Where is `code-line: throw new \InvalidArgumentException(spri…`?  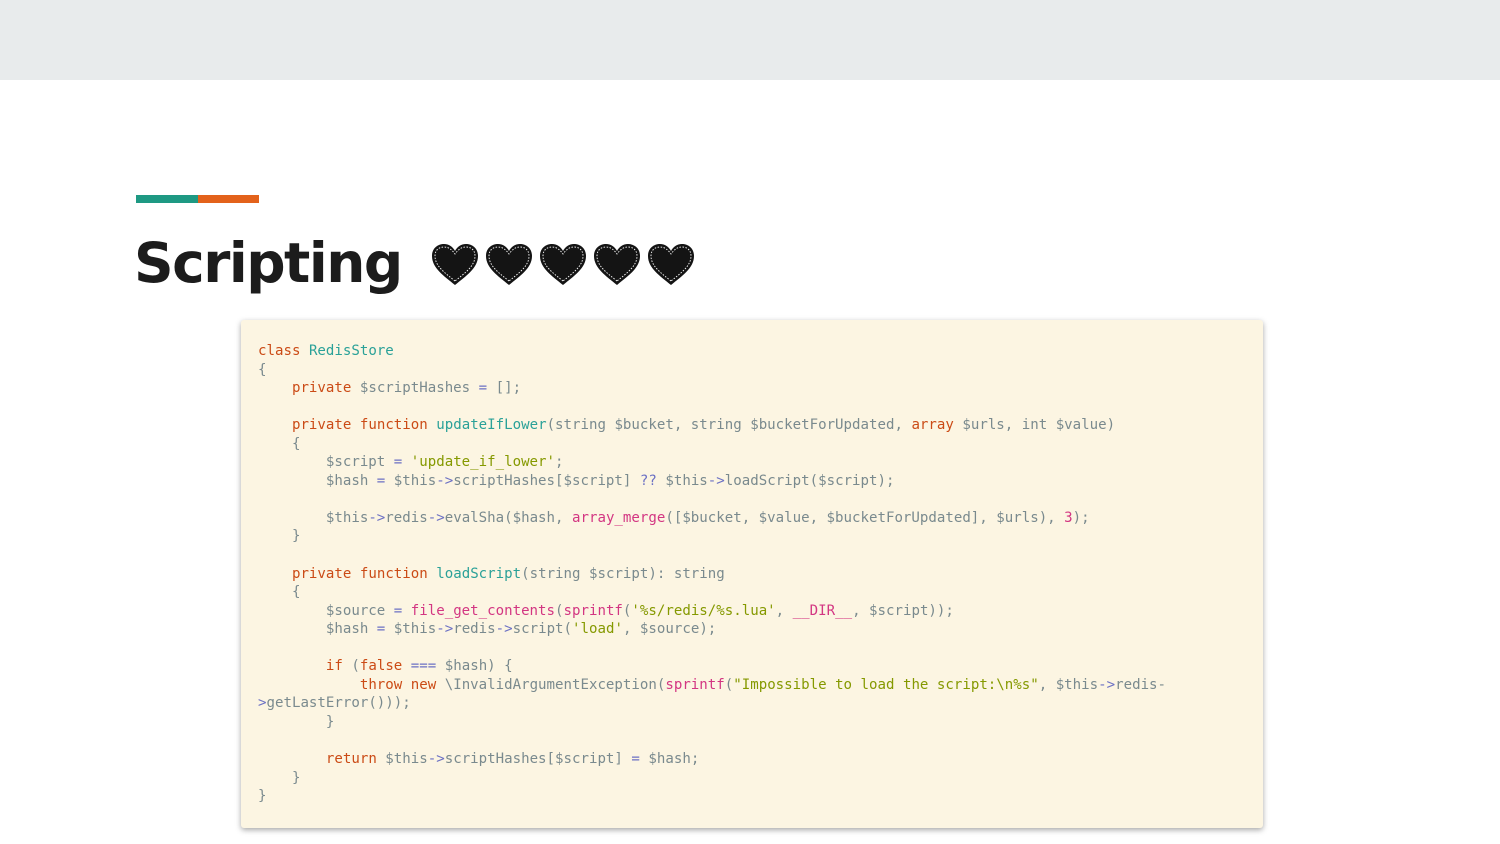
code-line: throw new \InvalidArgumentException(spri… is located at coordinates (763, 684).